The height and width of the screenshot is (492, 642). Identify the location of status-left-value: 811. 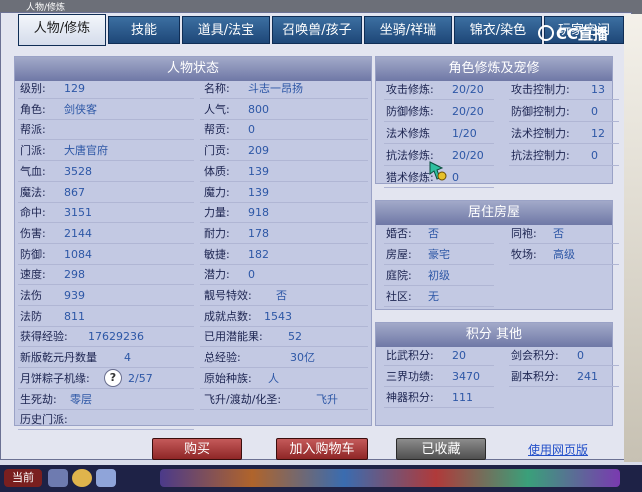
(74, 316).